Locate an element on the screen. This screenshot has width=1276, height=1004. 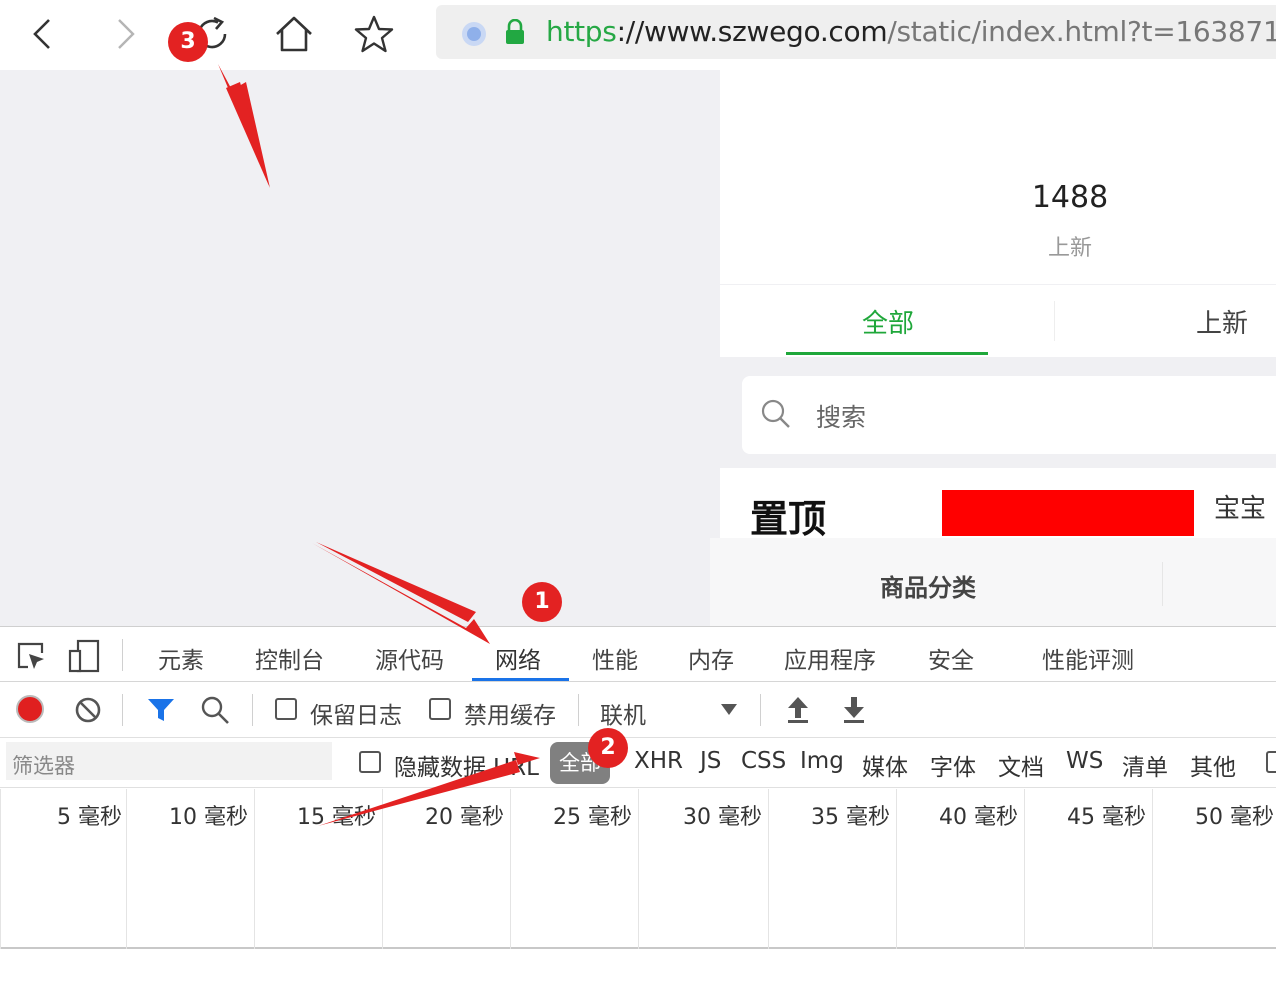
tab-network: 网络 is located at coordinates (518, 658).